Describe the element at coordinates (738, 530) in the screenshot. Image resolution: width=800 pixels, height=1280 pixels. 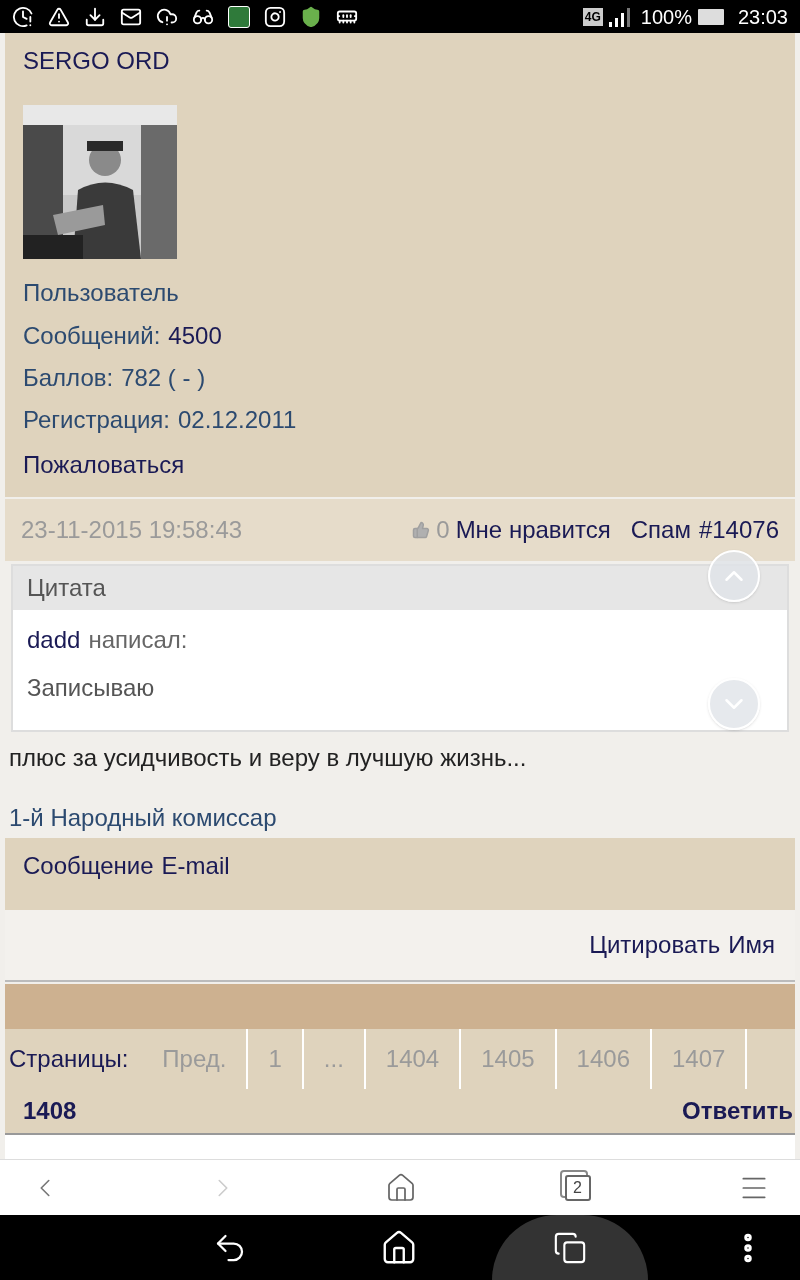
I see `post-number: #14076` at that location.